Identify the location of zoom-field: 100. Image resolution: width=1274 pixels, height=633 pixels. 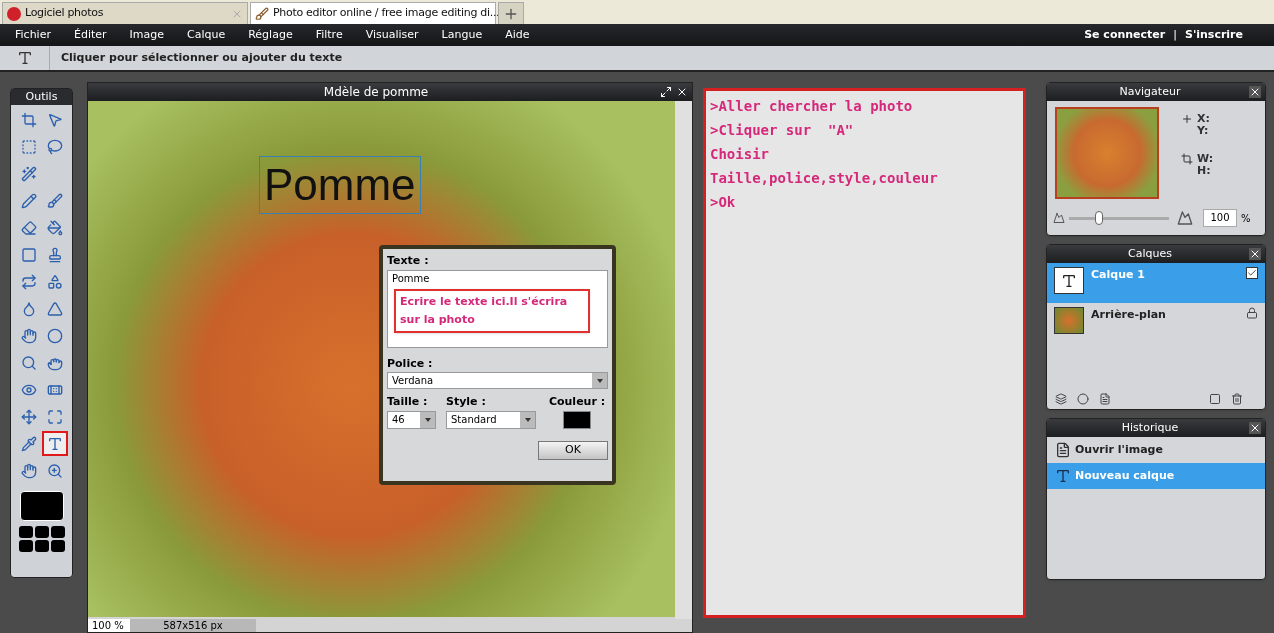
(1220, 218).